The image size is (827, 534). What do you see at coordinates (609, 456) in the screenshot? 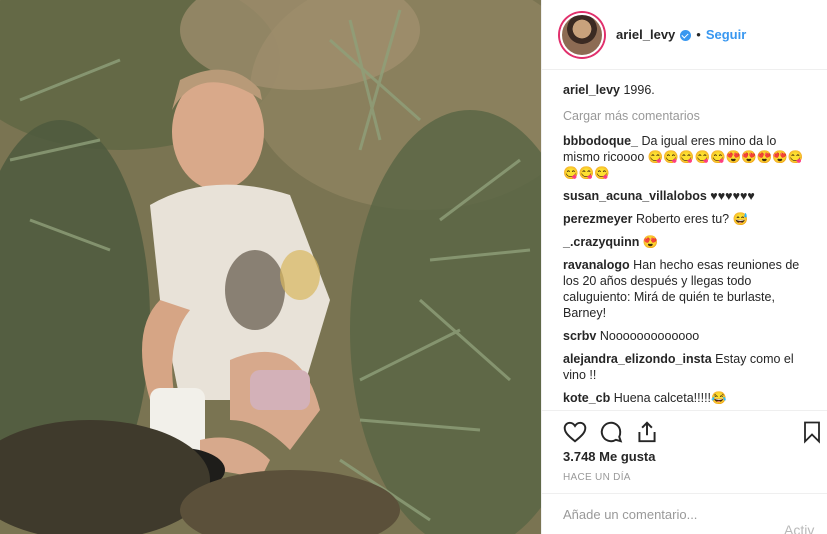
I see `likes-count: 3.748 Me gusta` at bounding box center [609, 456].